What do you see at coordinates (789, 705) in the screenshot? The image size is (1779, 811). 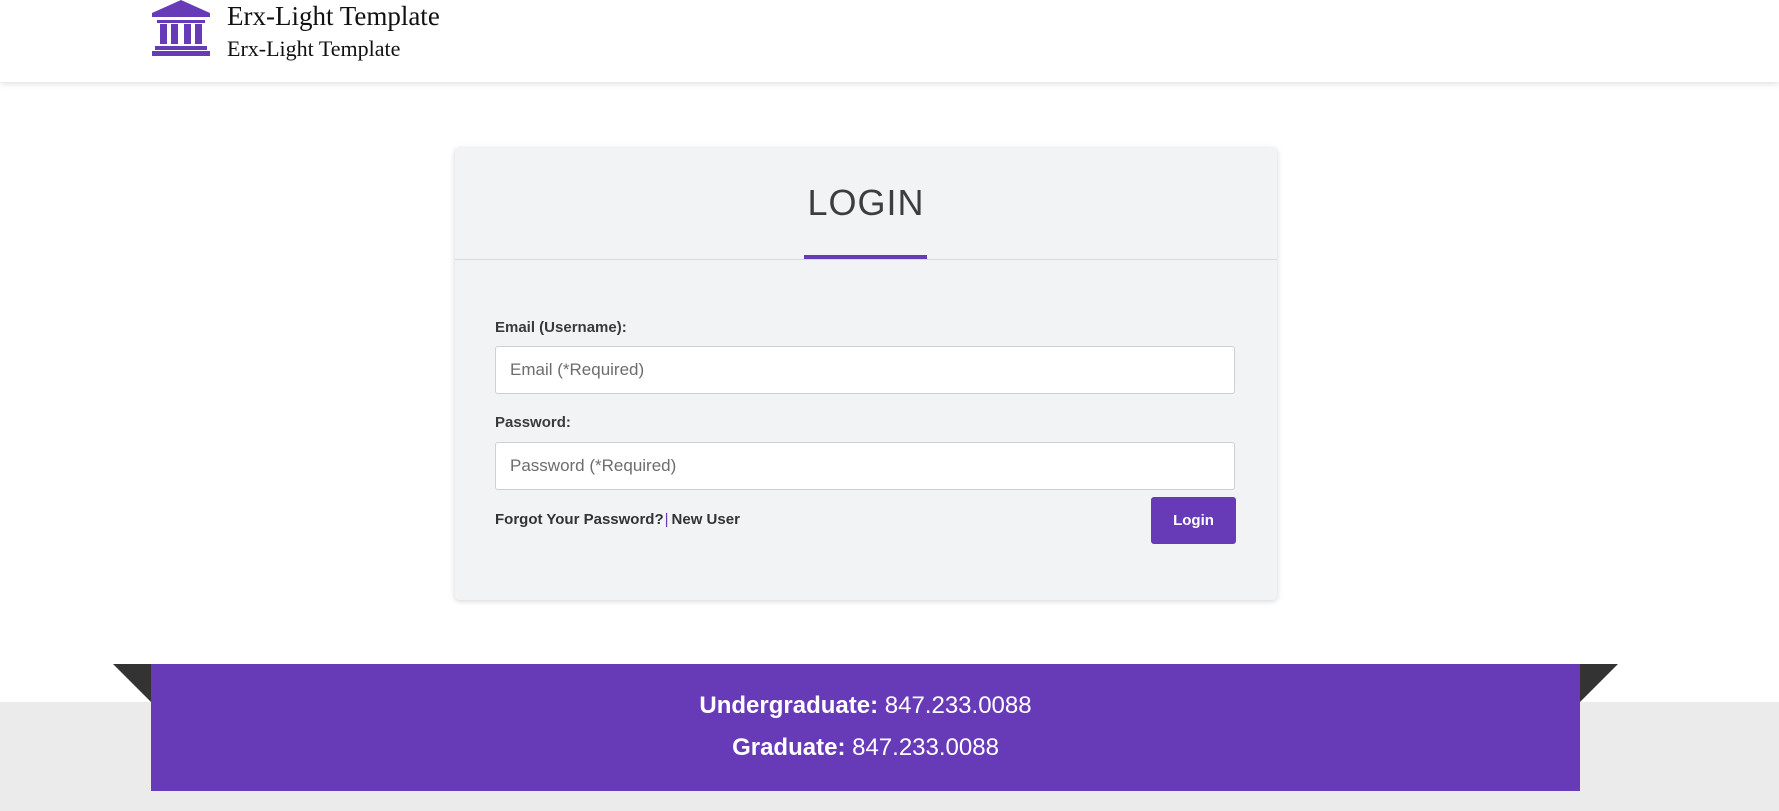 I see `undergraduate-label: Undergraduate:` at bounding box center [789, 705].